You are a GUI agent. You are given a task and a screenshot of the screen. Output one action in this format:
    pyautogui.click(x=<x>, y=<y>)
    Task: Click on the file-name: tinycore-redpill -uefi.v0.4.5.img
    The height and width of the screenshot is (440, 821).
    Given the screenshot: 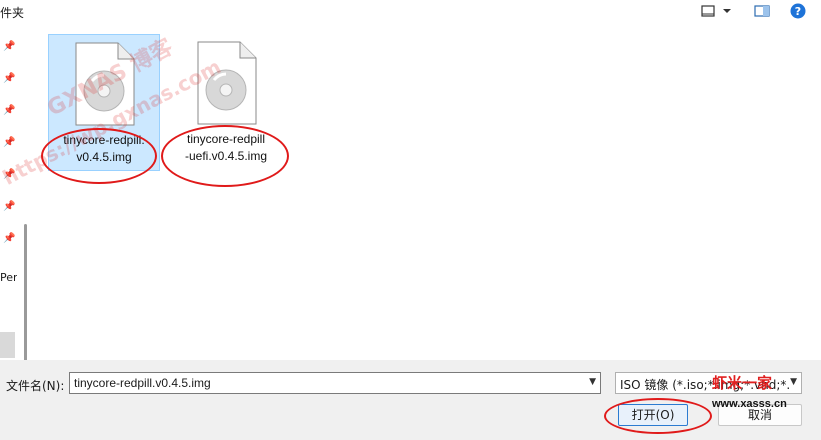 What is the action you would take?
    pyautogui.click(x=226, y=148)
    